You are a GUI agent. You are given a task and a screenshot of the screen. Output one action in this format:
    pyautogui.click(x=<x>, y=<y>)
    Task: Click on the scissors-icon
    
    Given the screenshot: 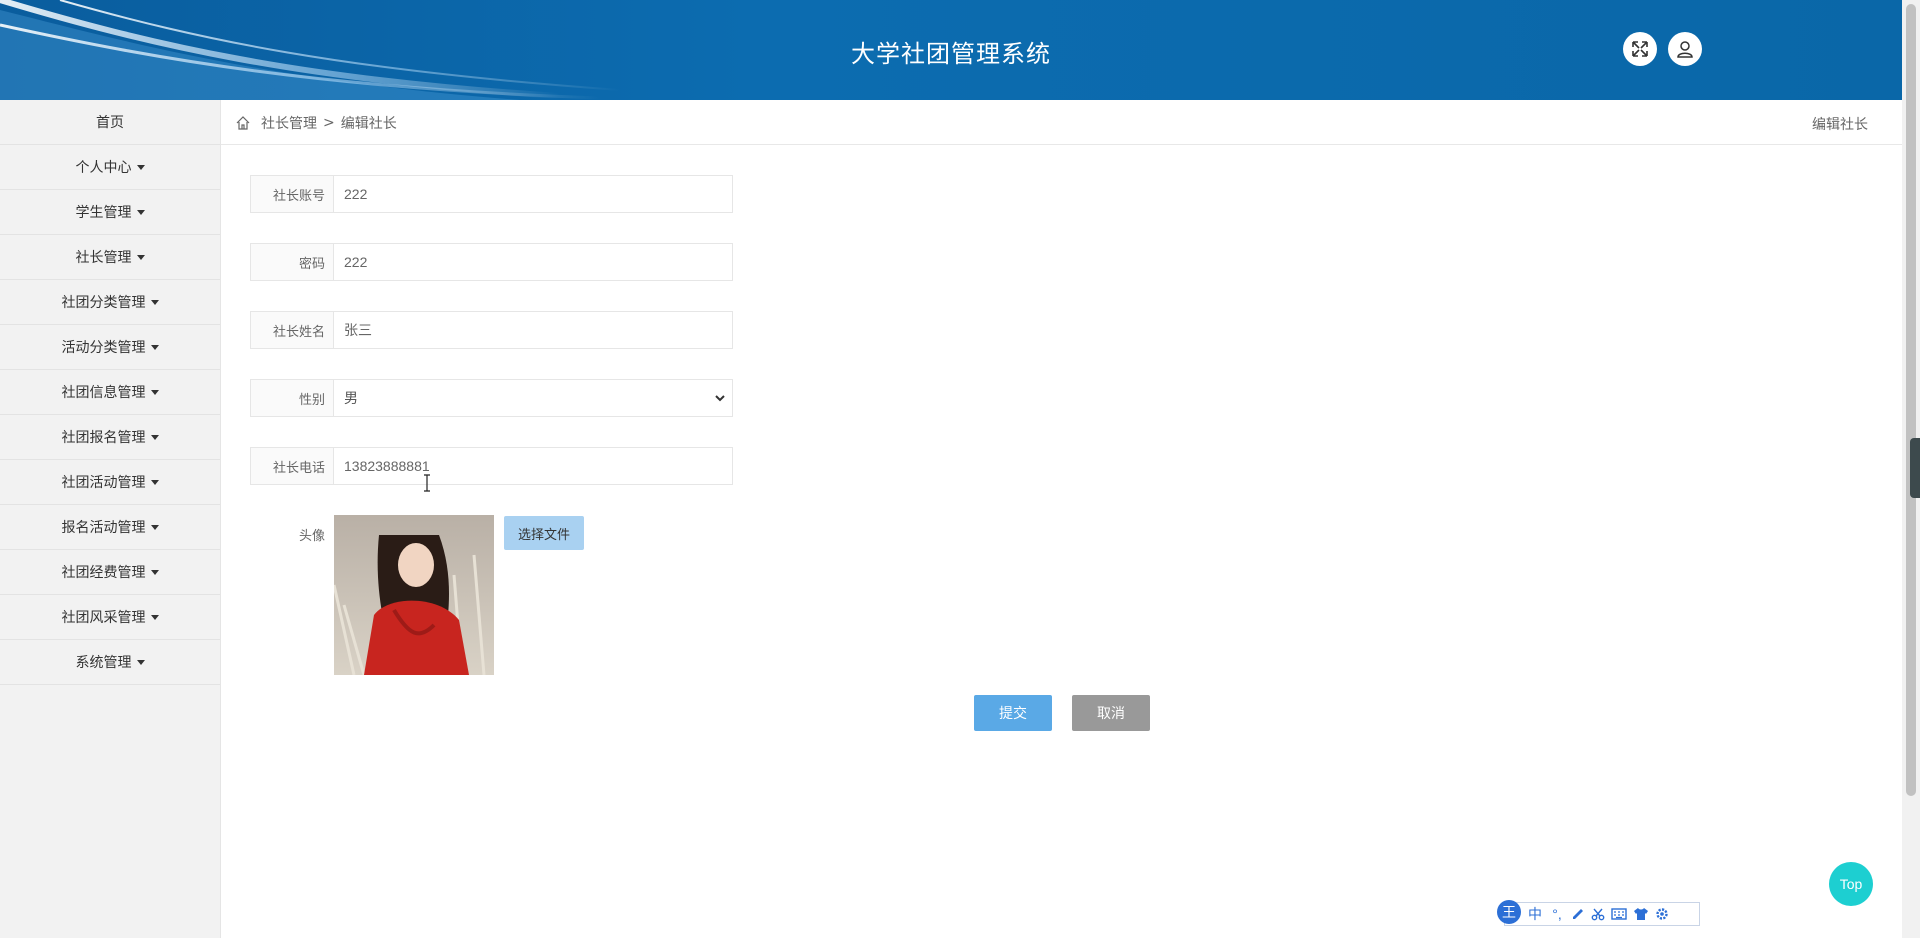 What is the action you would take?
    pyautogui.click(x=1598, y=914)
    